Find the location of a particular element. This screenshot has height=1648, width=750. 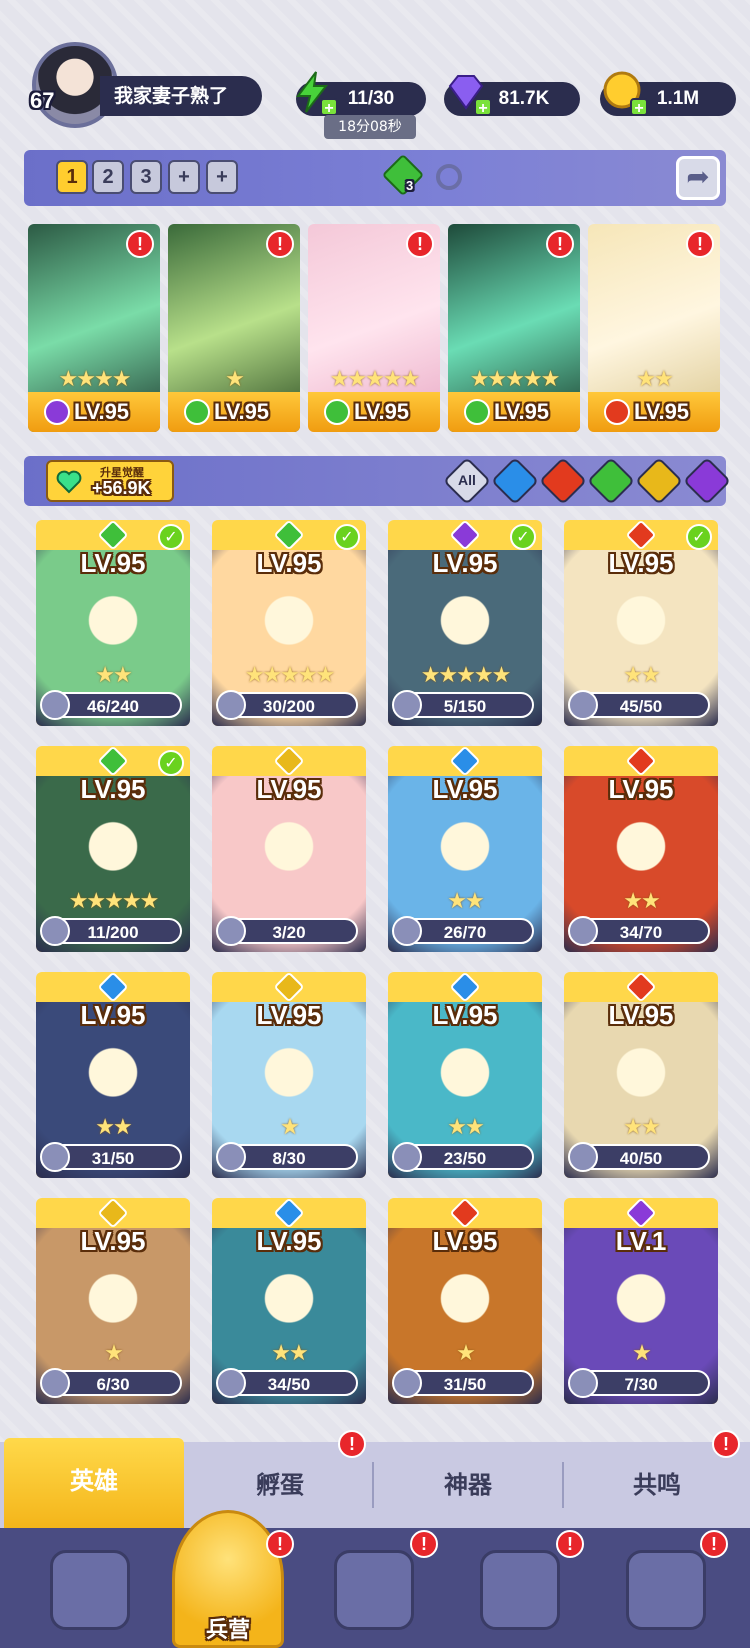

hero-card: LV.95 ★★★★★ 5/150 ✓ is located at coordinates (465, 623).